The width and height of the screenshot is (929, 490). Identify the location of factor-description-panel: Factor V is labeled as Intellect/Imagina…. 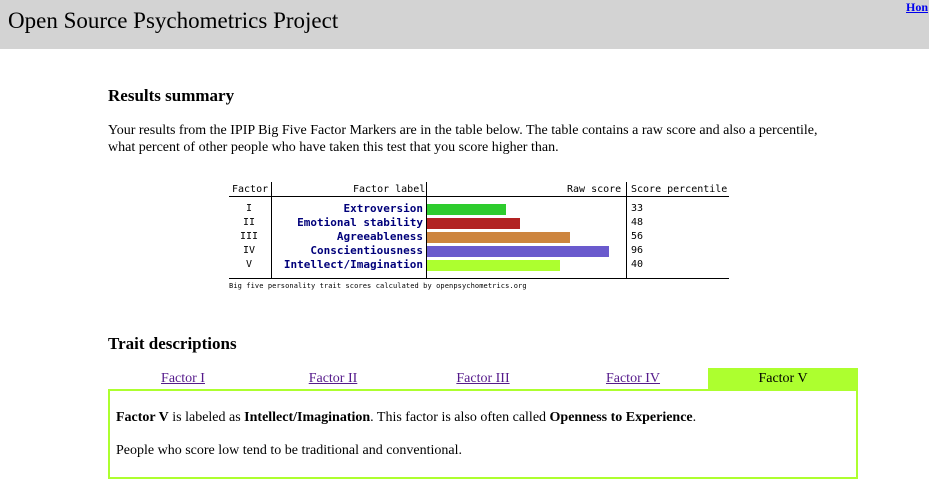
(483, 434).